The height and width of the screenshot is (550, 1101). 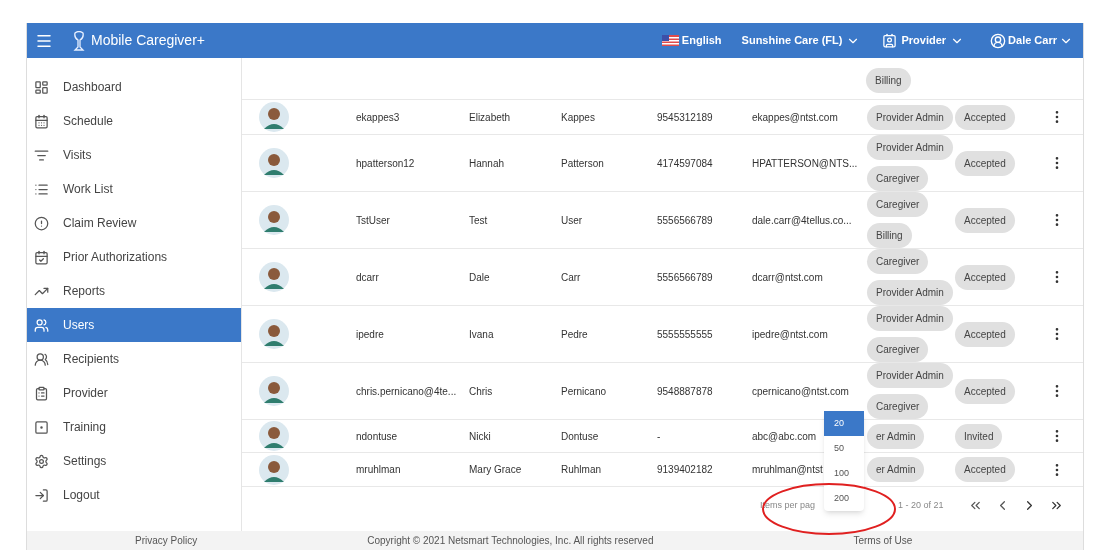 What do you see at coordinates (41, 155) in the screenshot?
I see `filter-icon` at bounding box center [41, 155].